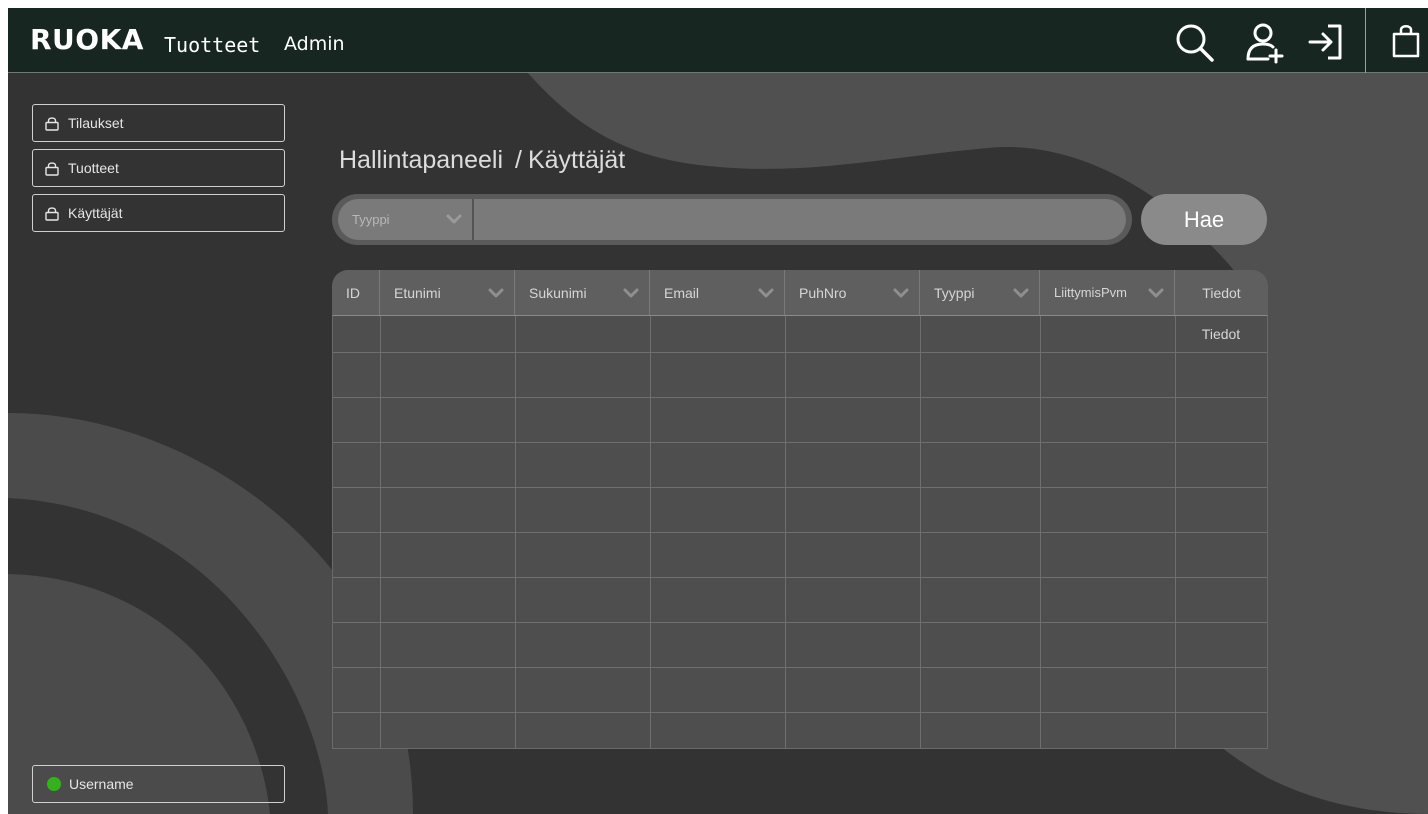 This screenshot has height=814, width=1428. What do you see at coordinates (852, 292) in the screenshot?
I see `column-header-puhnro: PuhNro` at bounding box center [852, 292].